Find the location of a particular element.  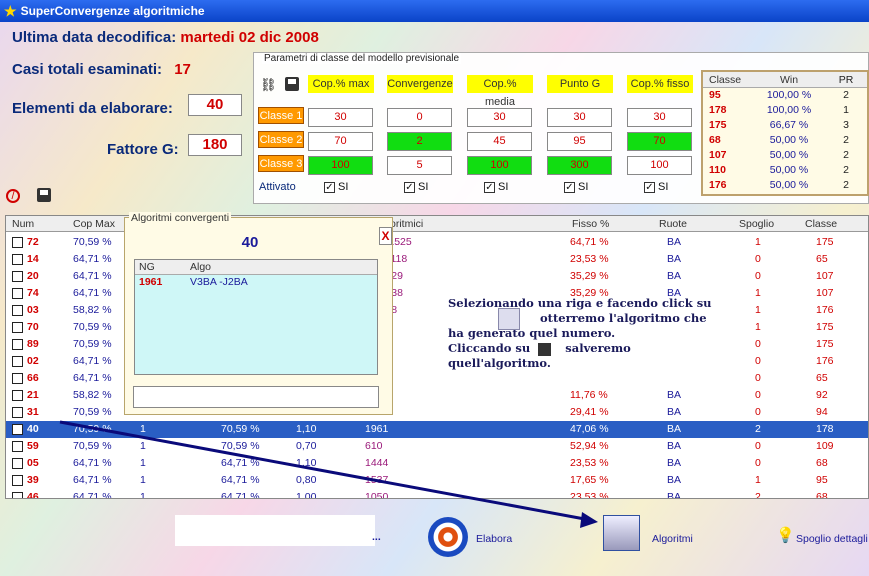

elabora-button: Elabora is located at coordinates (494, 539).